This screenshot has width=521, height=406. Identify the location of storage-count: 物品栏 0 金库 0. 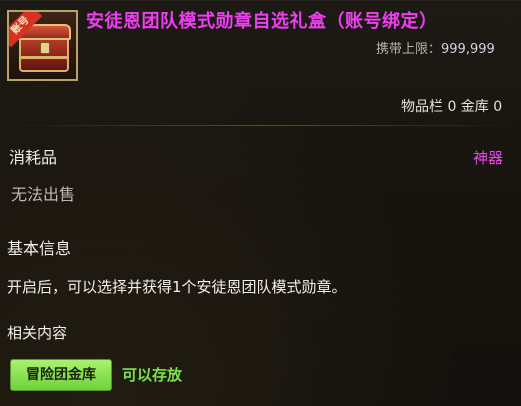
(452, 107).